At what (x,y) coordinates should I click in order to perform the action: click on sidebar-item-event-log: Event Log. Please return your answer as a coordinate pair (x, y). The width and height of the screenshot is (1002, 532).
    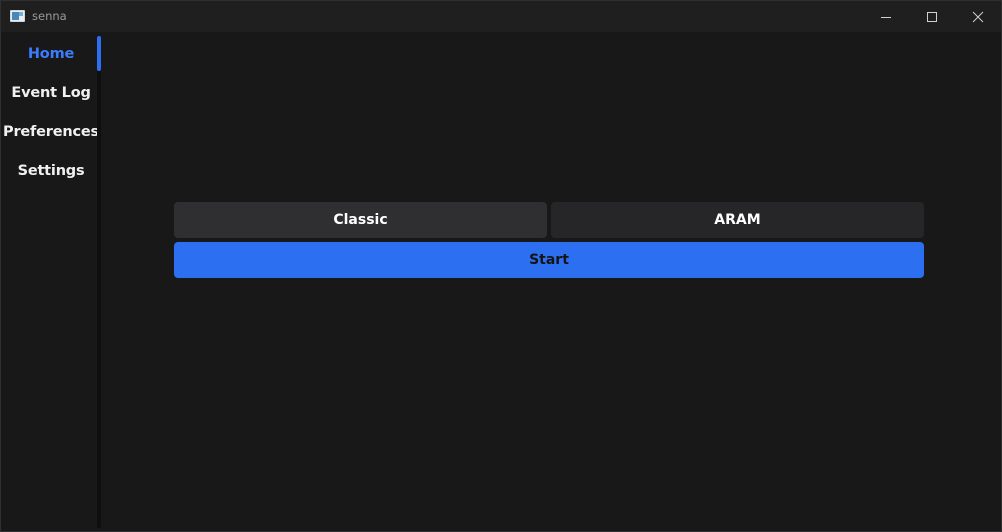
    Looking at the image, I should click on (51, 93).